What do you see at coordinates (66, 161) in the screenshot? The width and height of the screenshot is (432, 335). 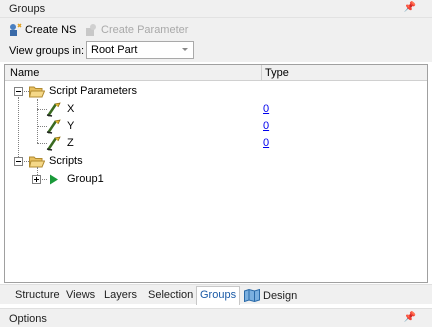 I see `tree-node-label: Scripts` at bounding box center [66, 161].